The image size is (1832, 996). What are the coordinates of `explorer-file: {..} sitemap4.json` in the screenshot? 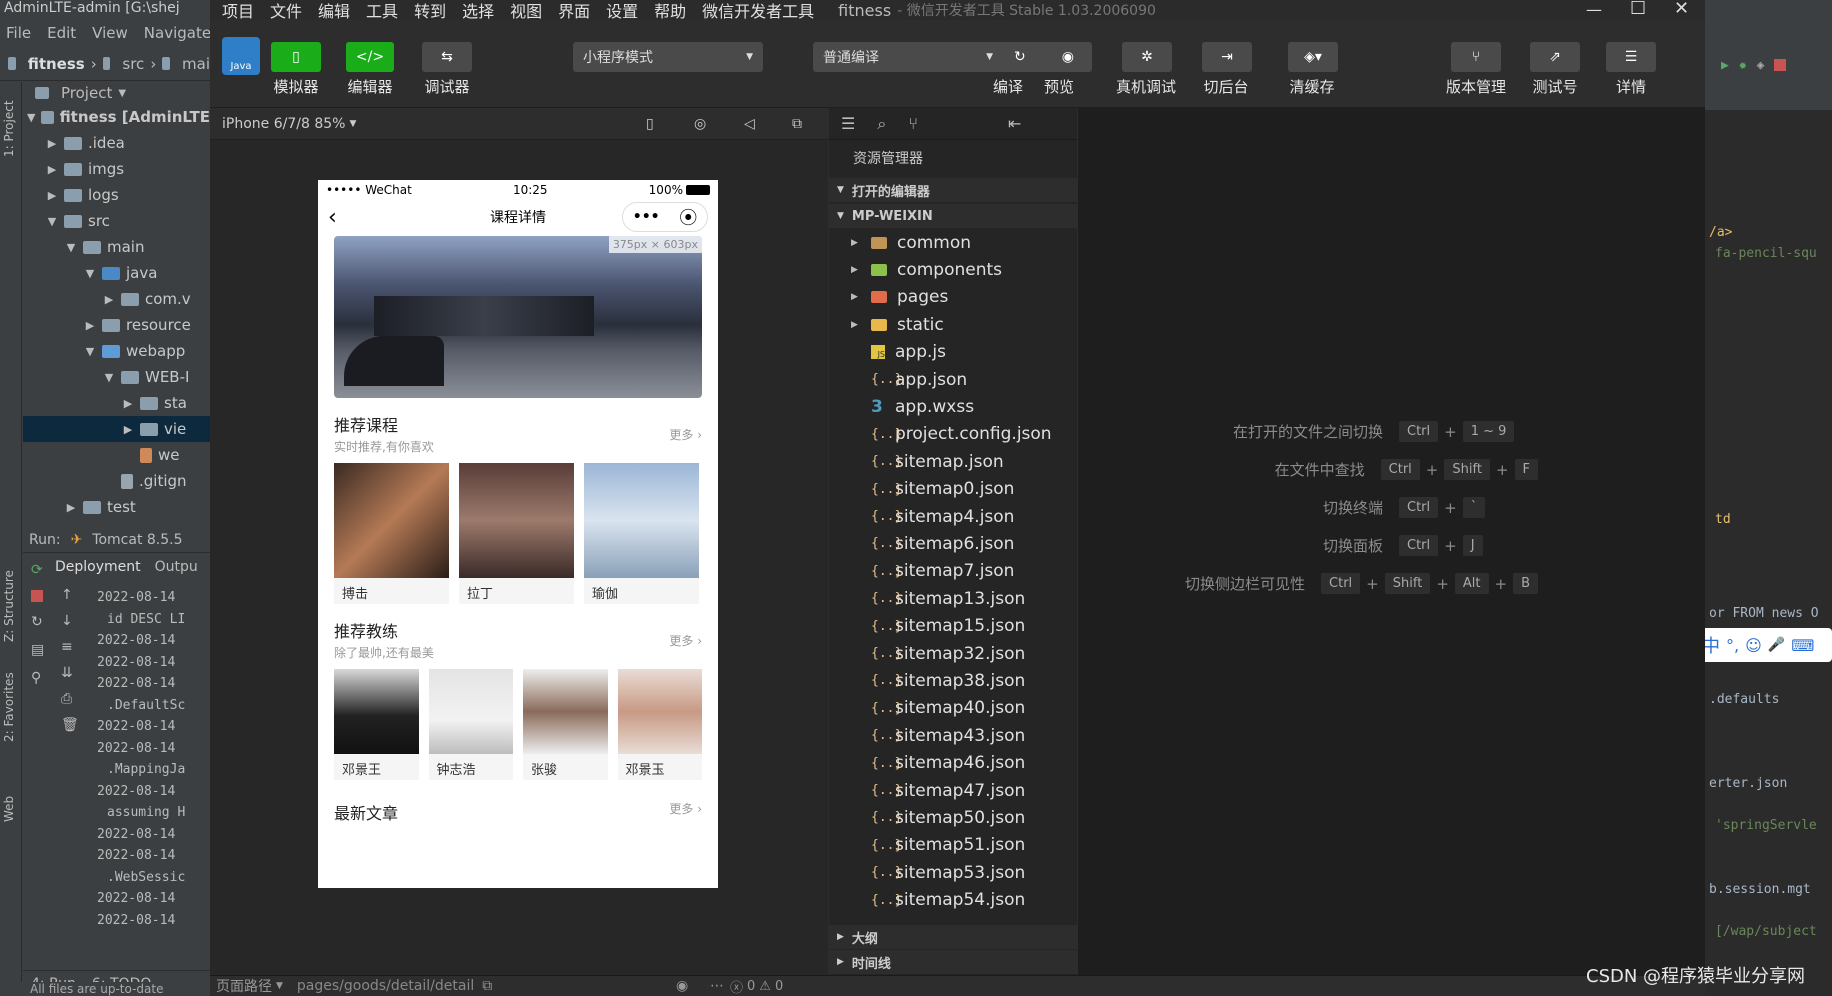 It's located at (953, 516).